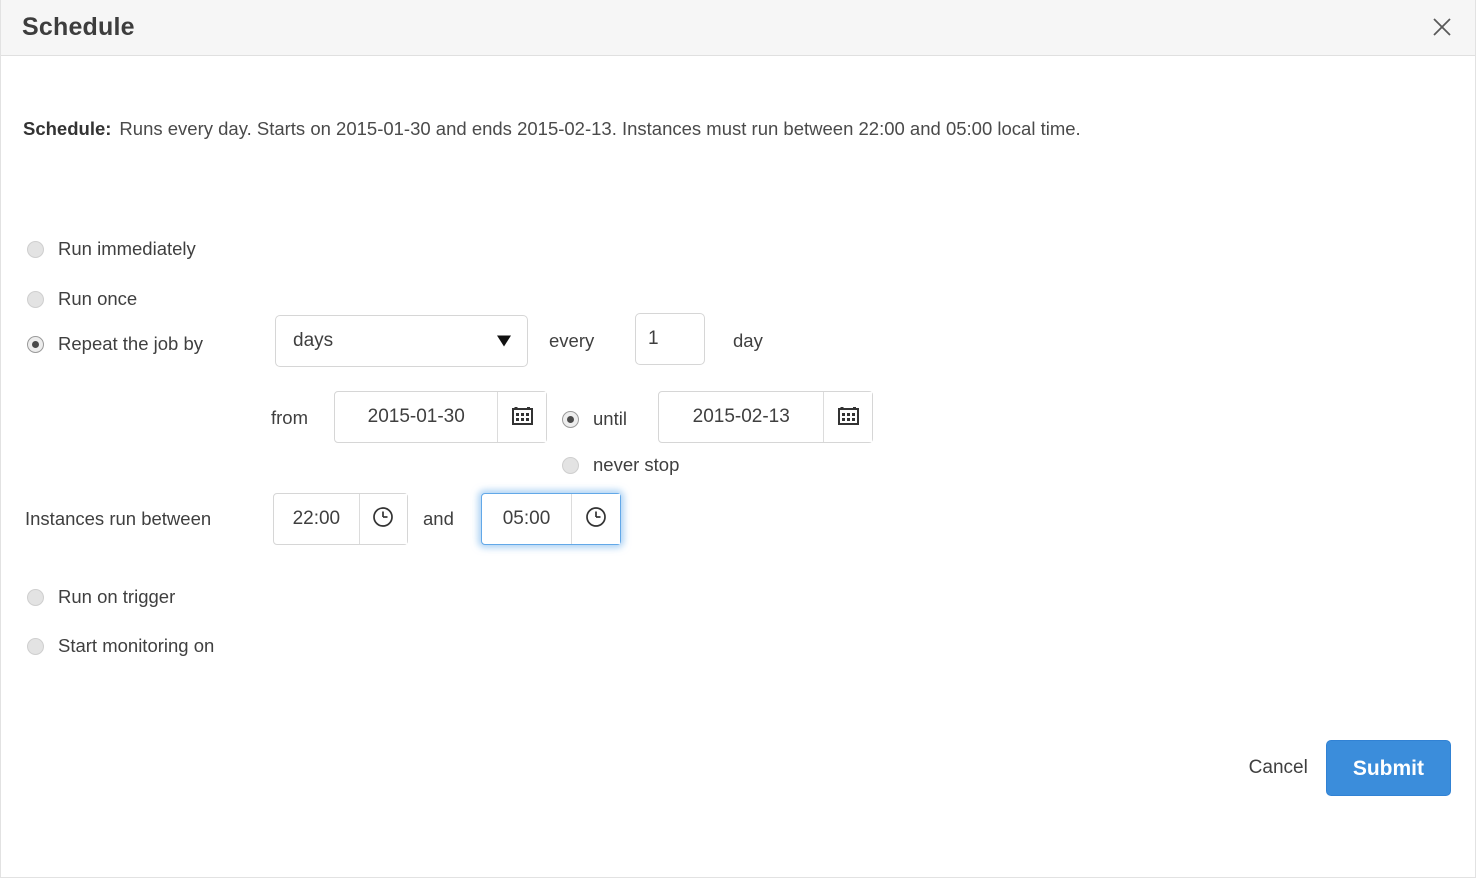  Describe the element at coordinates (98, 298) in the screenshot. I see `option-run-once-label: Run once` at that location.